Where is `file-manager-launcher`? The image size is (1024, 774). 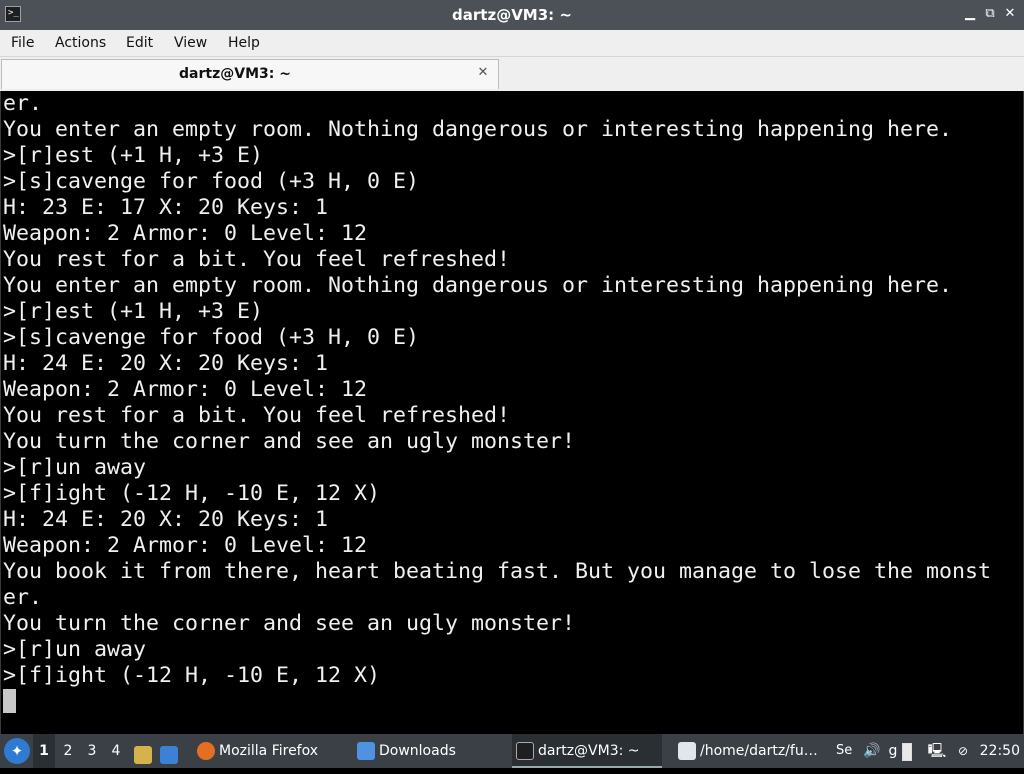
file-manager-launcher is located at coordinates (145, 751).